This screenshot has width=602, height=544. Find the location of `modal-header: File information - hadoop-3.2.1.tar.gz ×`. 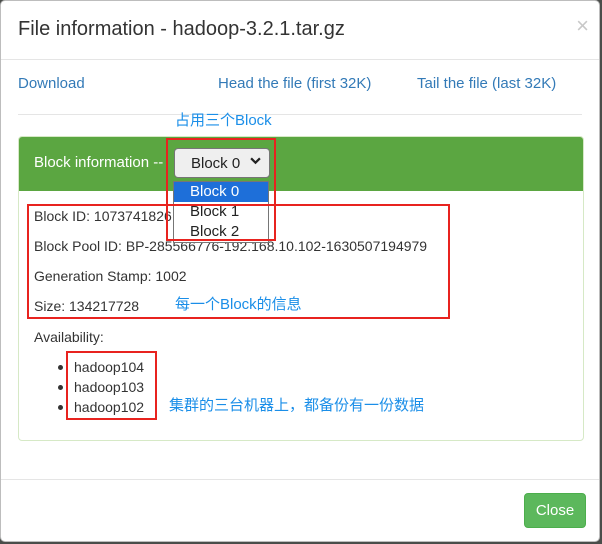

modal-header: File information - hadoop-3.2.1.tar.gz × is located at coordinates (300, 30).